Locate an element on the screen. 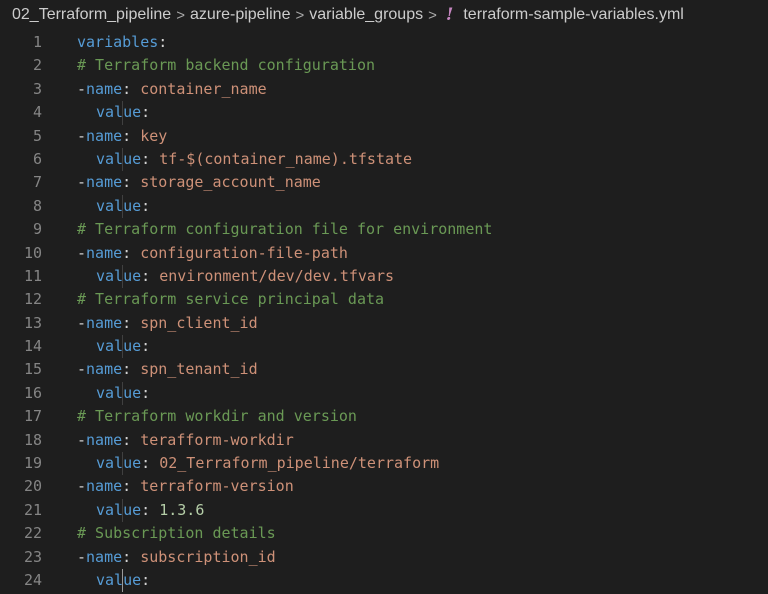 The width and height of the screenshot is (768, 594). yaml-file-icon: ! is located at coordinates (449, 15).